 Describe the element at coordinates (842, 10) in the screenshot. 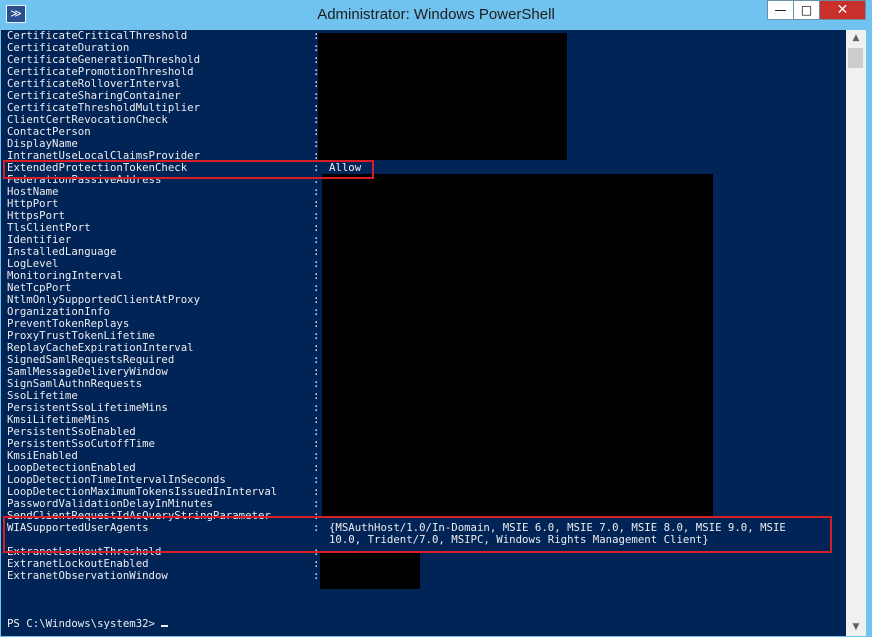

I see `close-button: ✕` at that location.